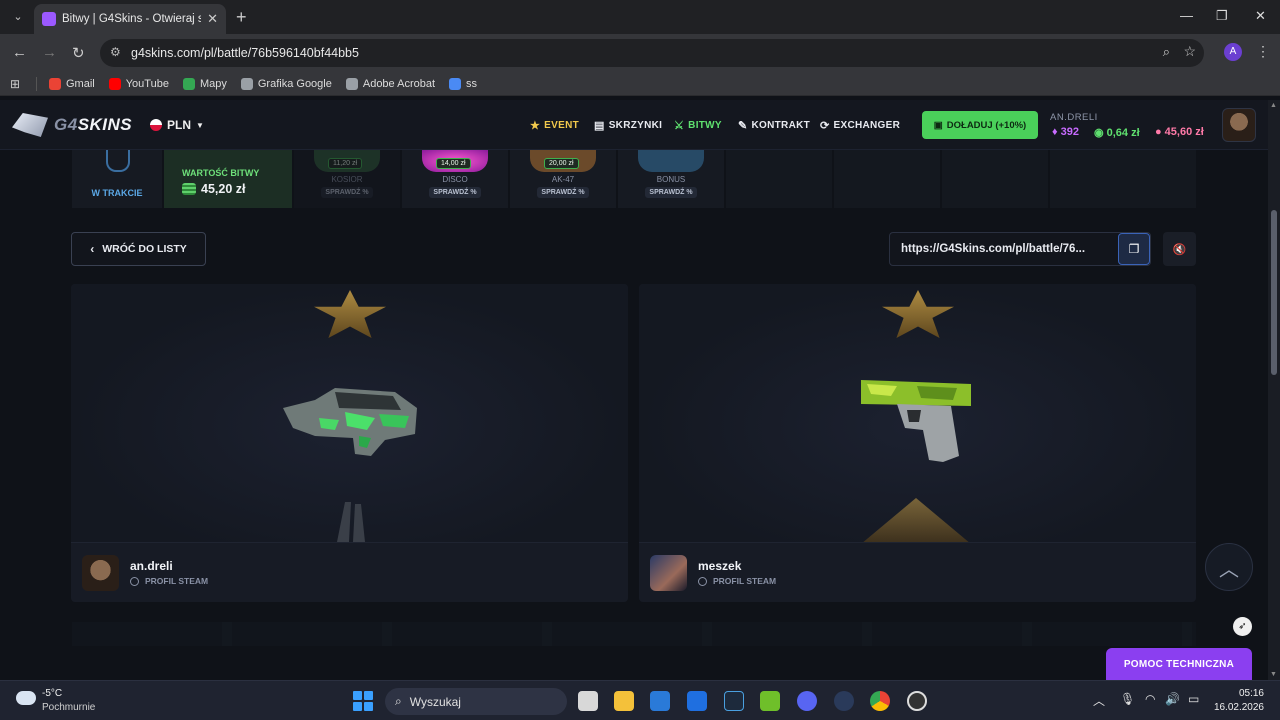 The height and width of the screenshot is (720, 1280). What do you see at coordinates (660, 701) in the screenshot?
I see `mail-icon` at bounding box center [660, 701].